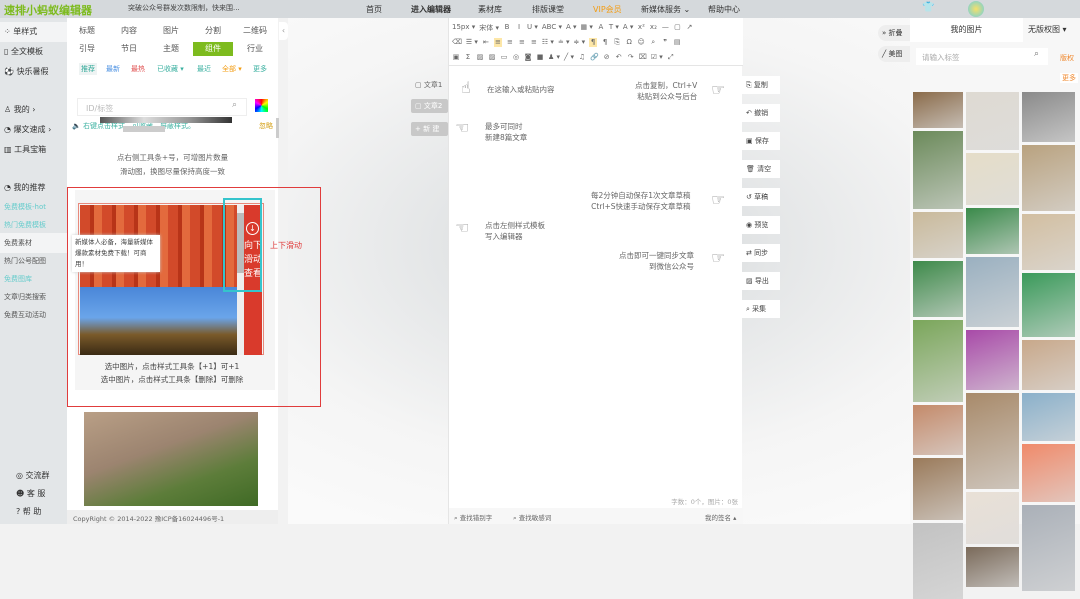 The image size is (1080, 599). What do you see at coordinates (895, 54) in the screenshot?
I see `beautify-button: ╱ 美图` at bounding box center [895, 54].